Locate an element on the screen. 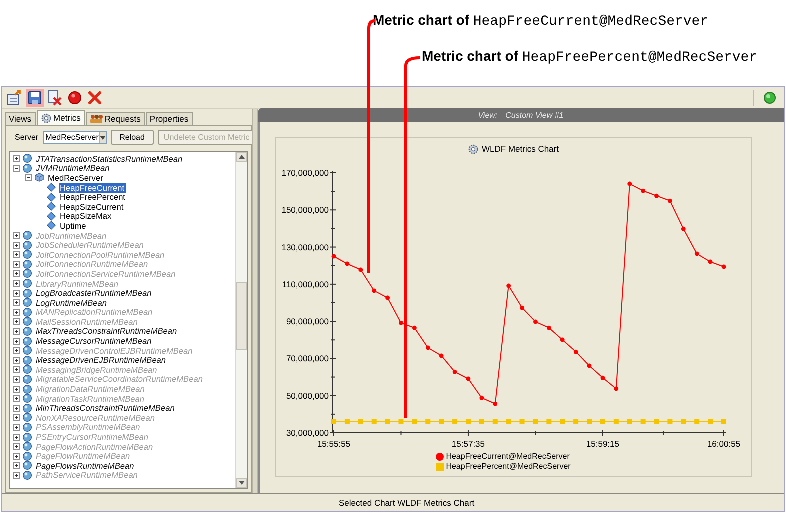  callout-text: Metric chart of HeapFreePercent@MedRecServer is located at coordinates (590, 57).